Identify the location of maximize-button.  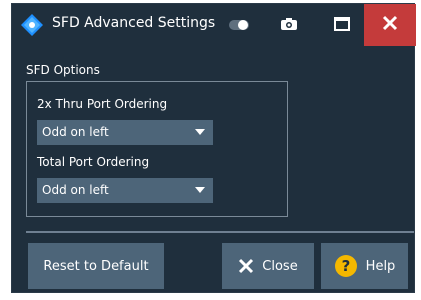
(342, 25).